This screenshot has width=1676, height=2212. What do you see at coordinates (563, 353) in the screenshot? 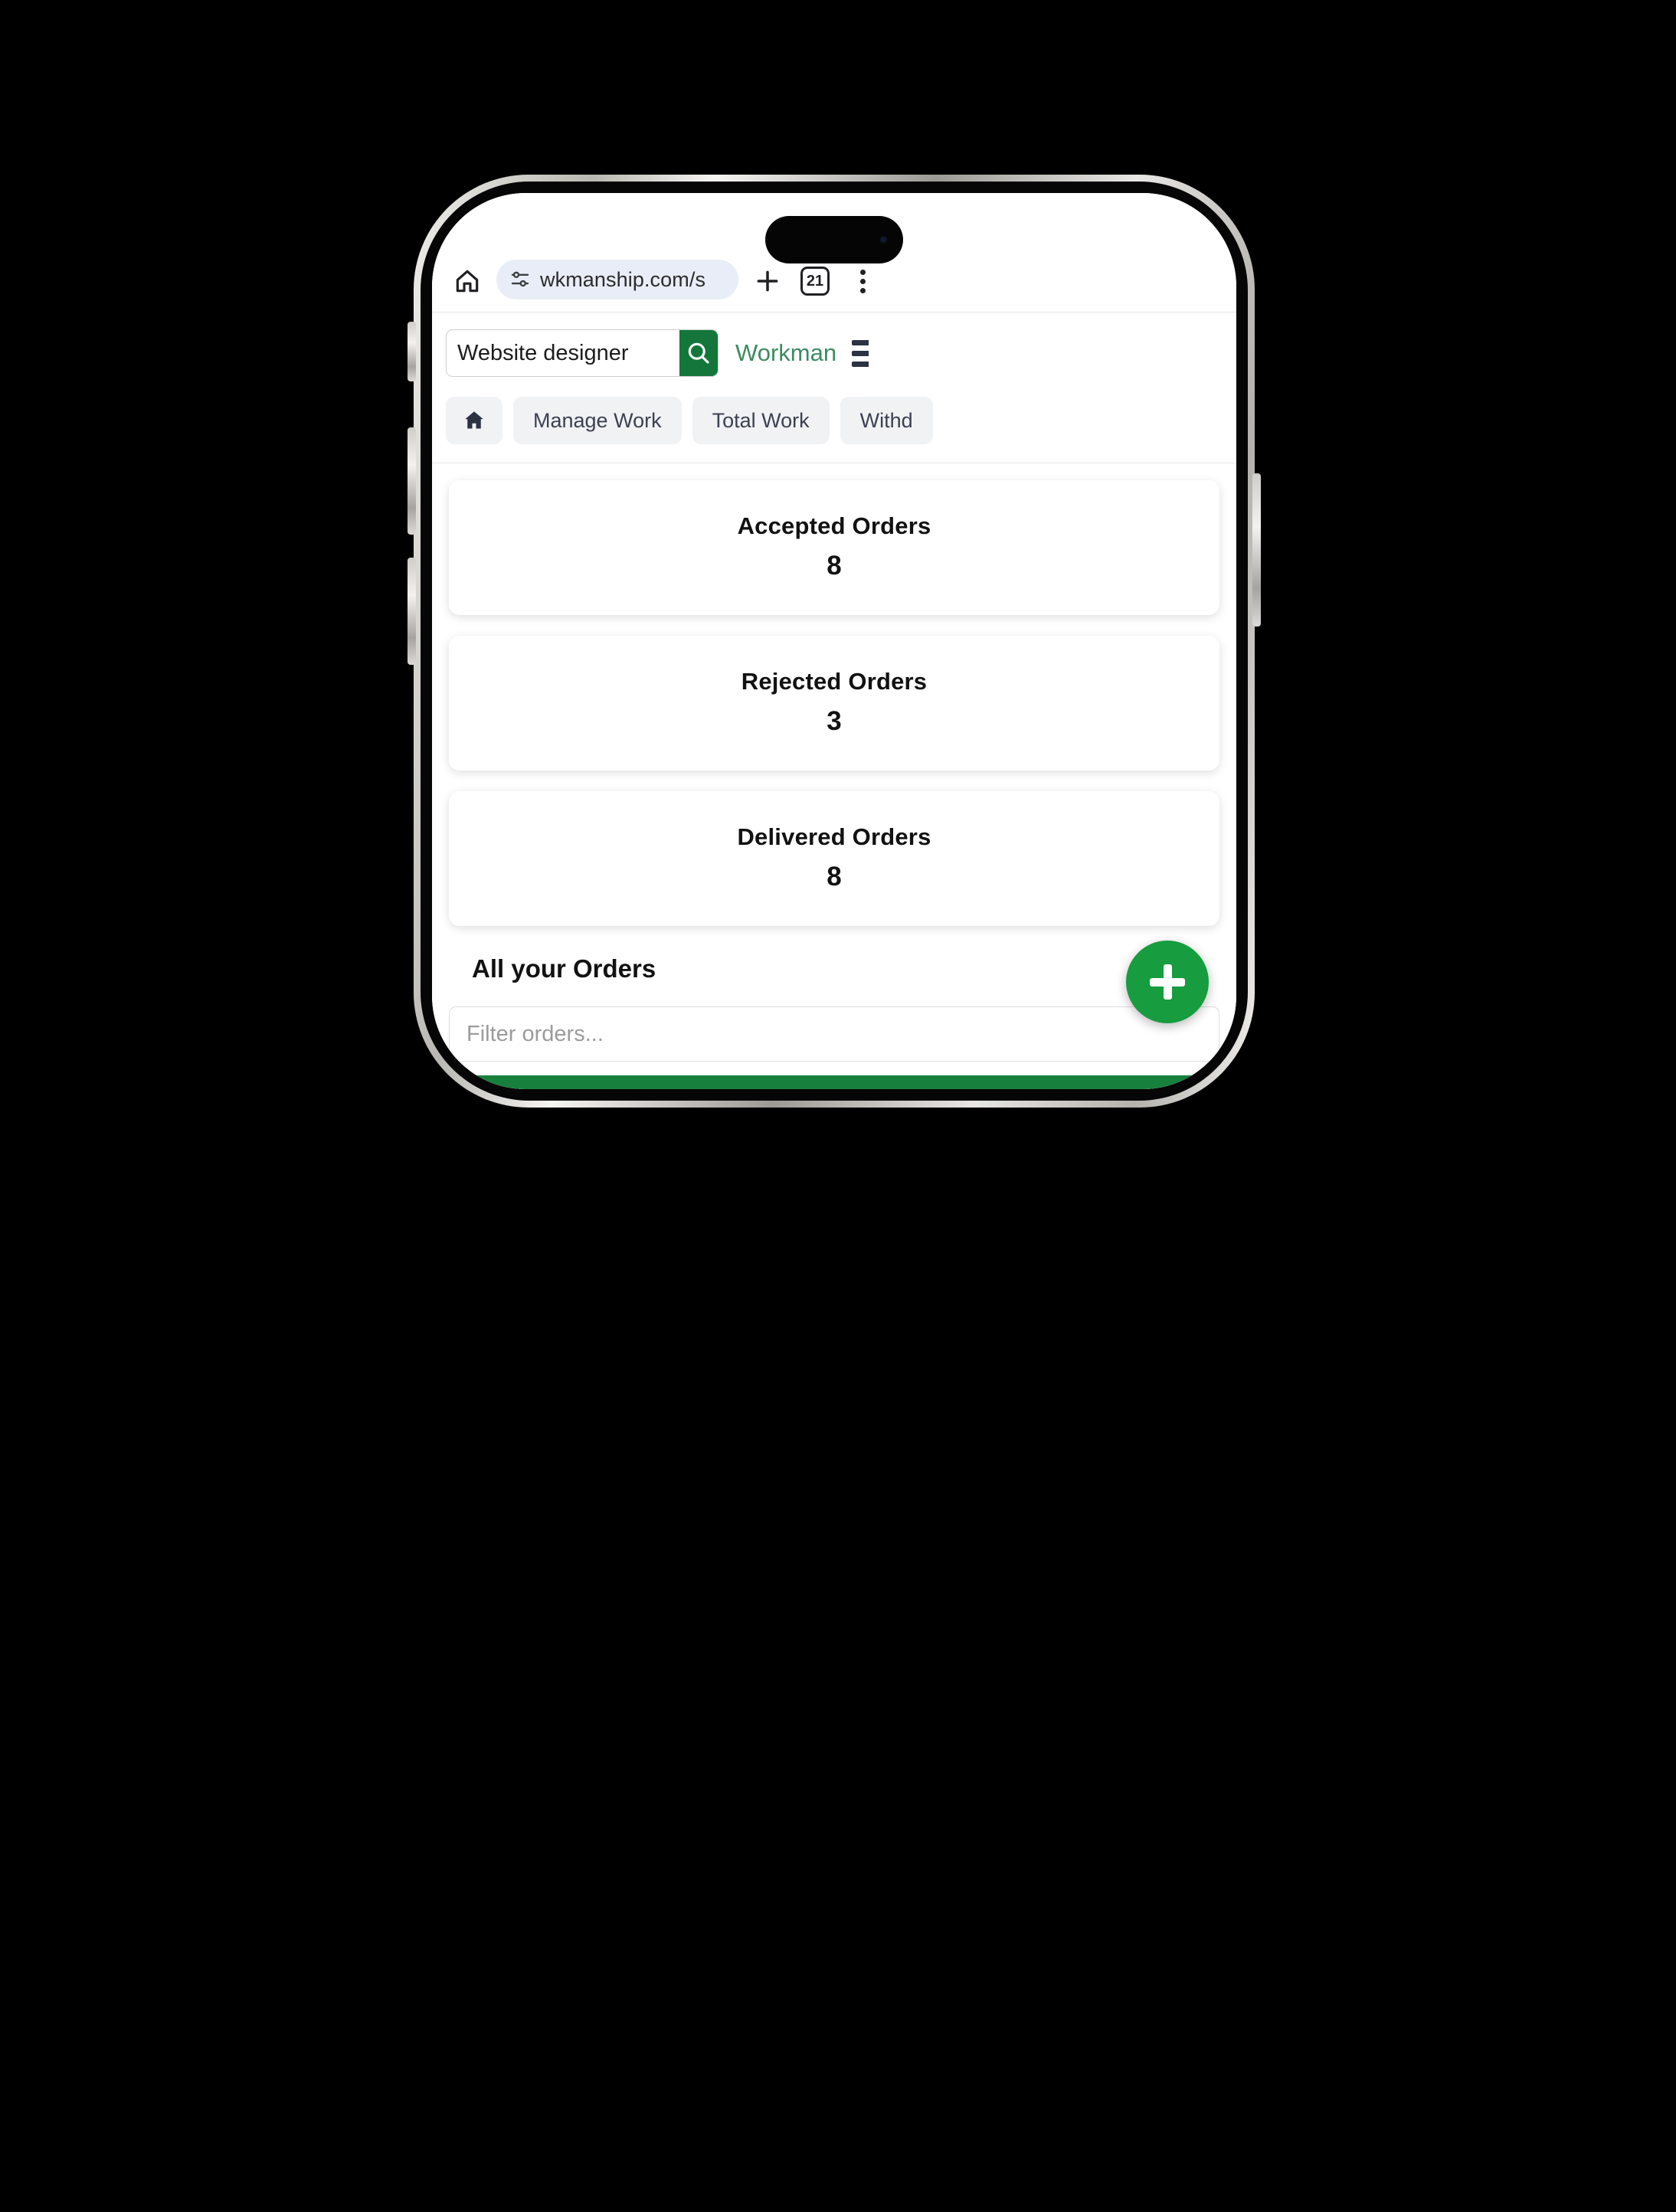
I see `search-input` at bounding box center [563, 353].